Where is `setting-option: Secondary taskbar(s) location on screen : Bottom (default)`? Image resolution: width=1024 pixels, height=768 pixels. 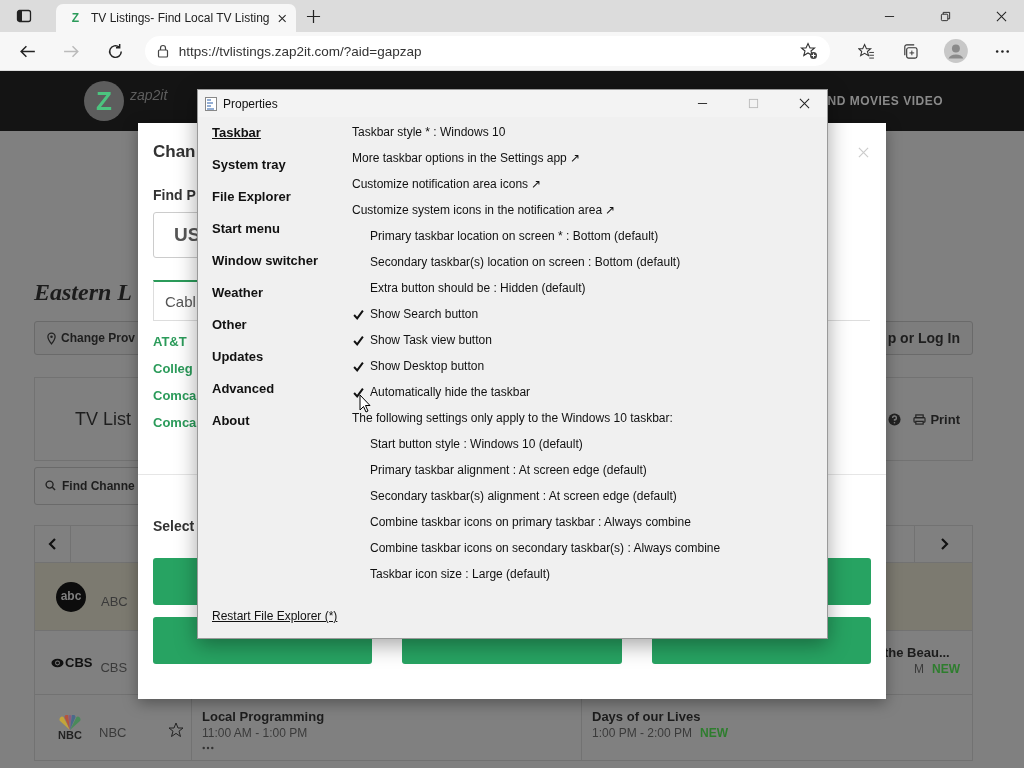
setting-option: Secondary taskbar(s) location on screen : Bottom (default) is located at coordinates (525, 262).